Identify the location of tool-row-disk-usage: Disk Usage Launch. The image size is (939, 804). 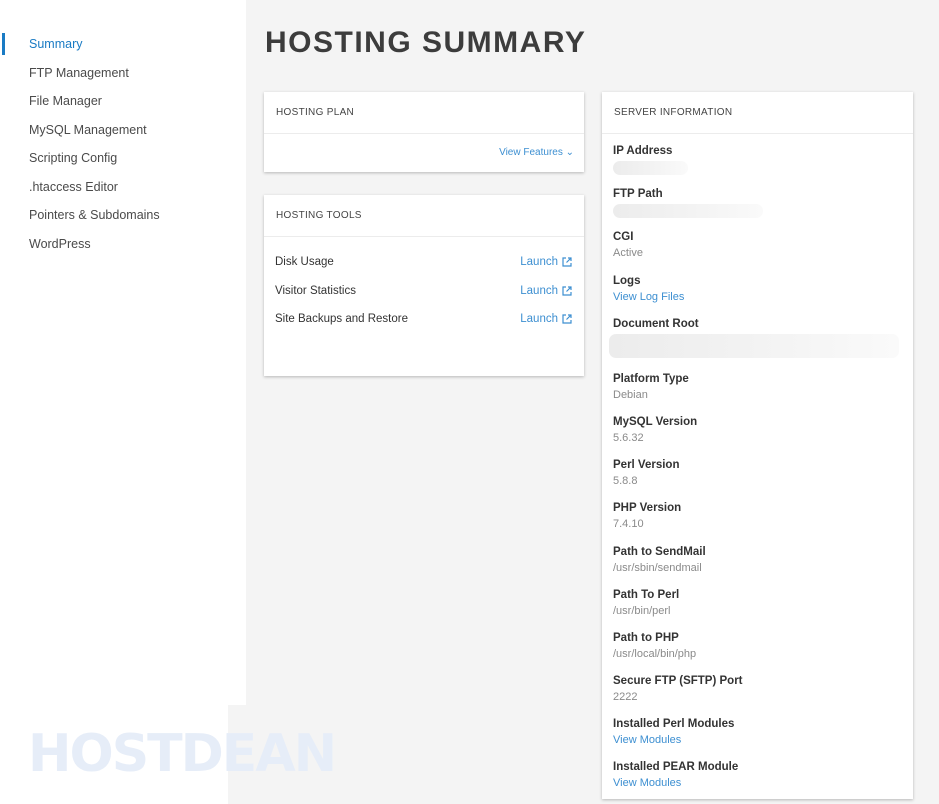
(424, 262).